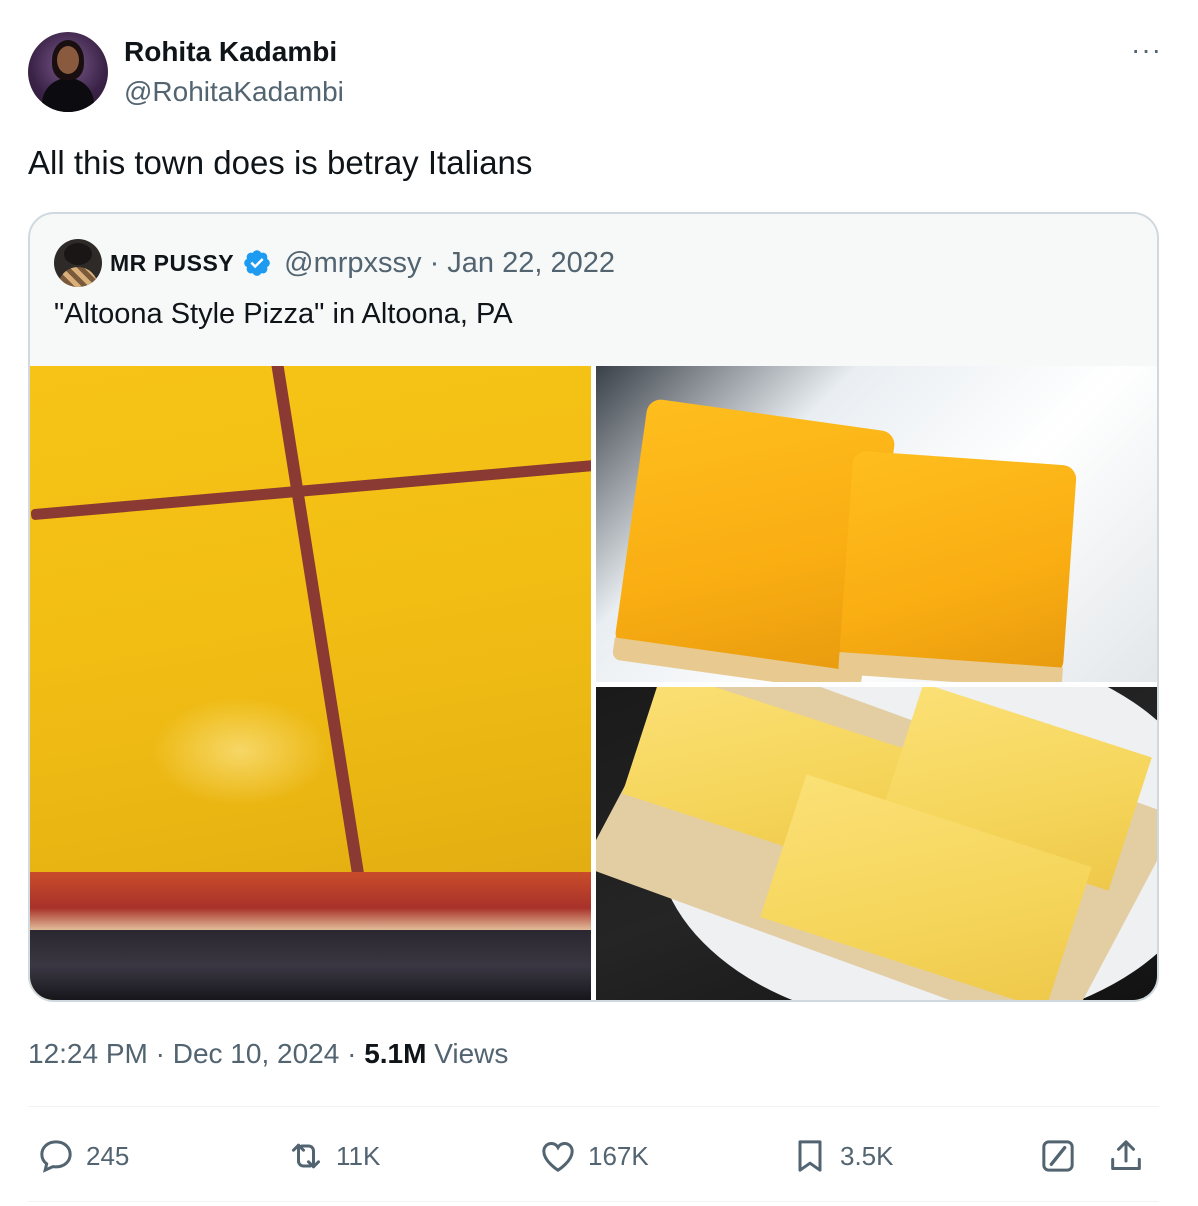  I want to click on author-avatar, so click(68, 72).